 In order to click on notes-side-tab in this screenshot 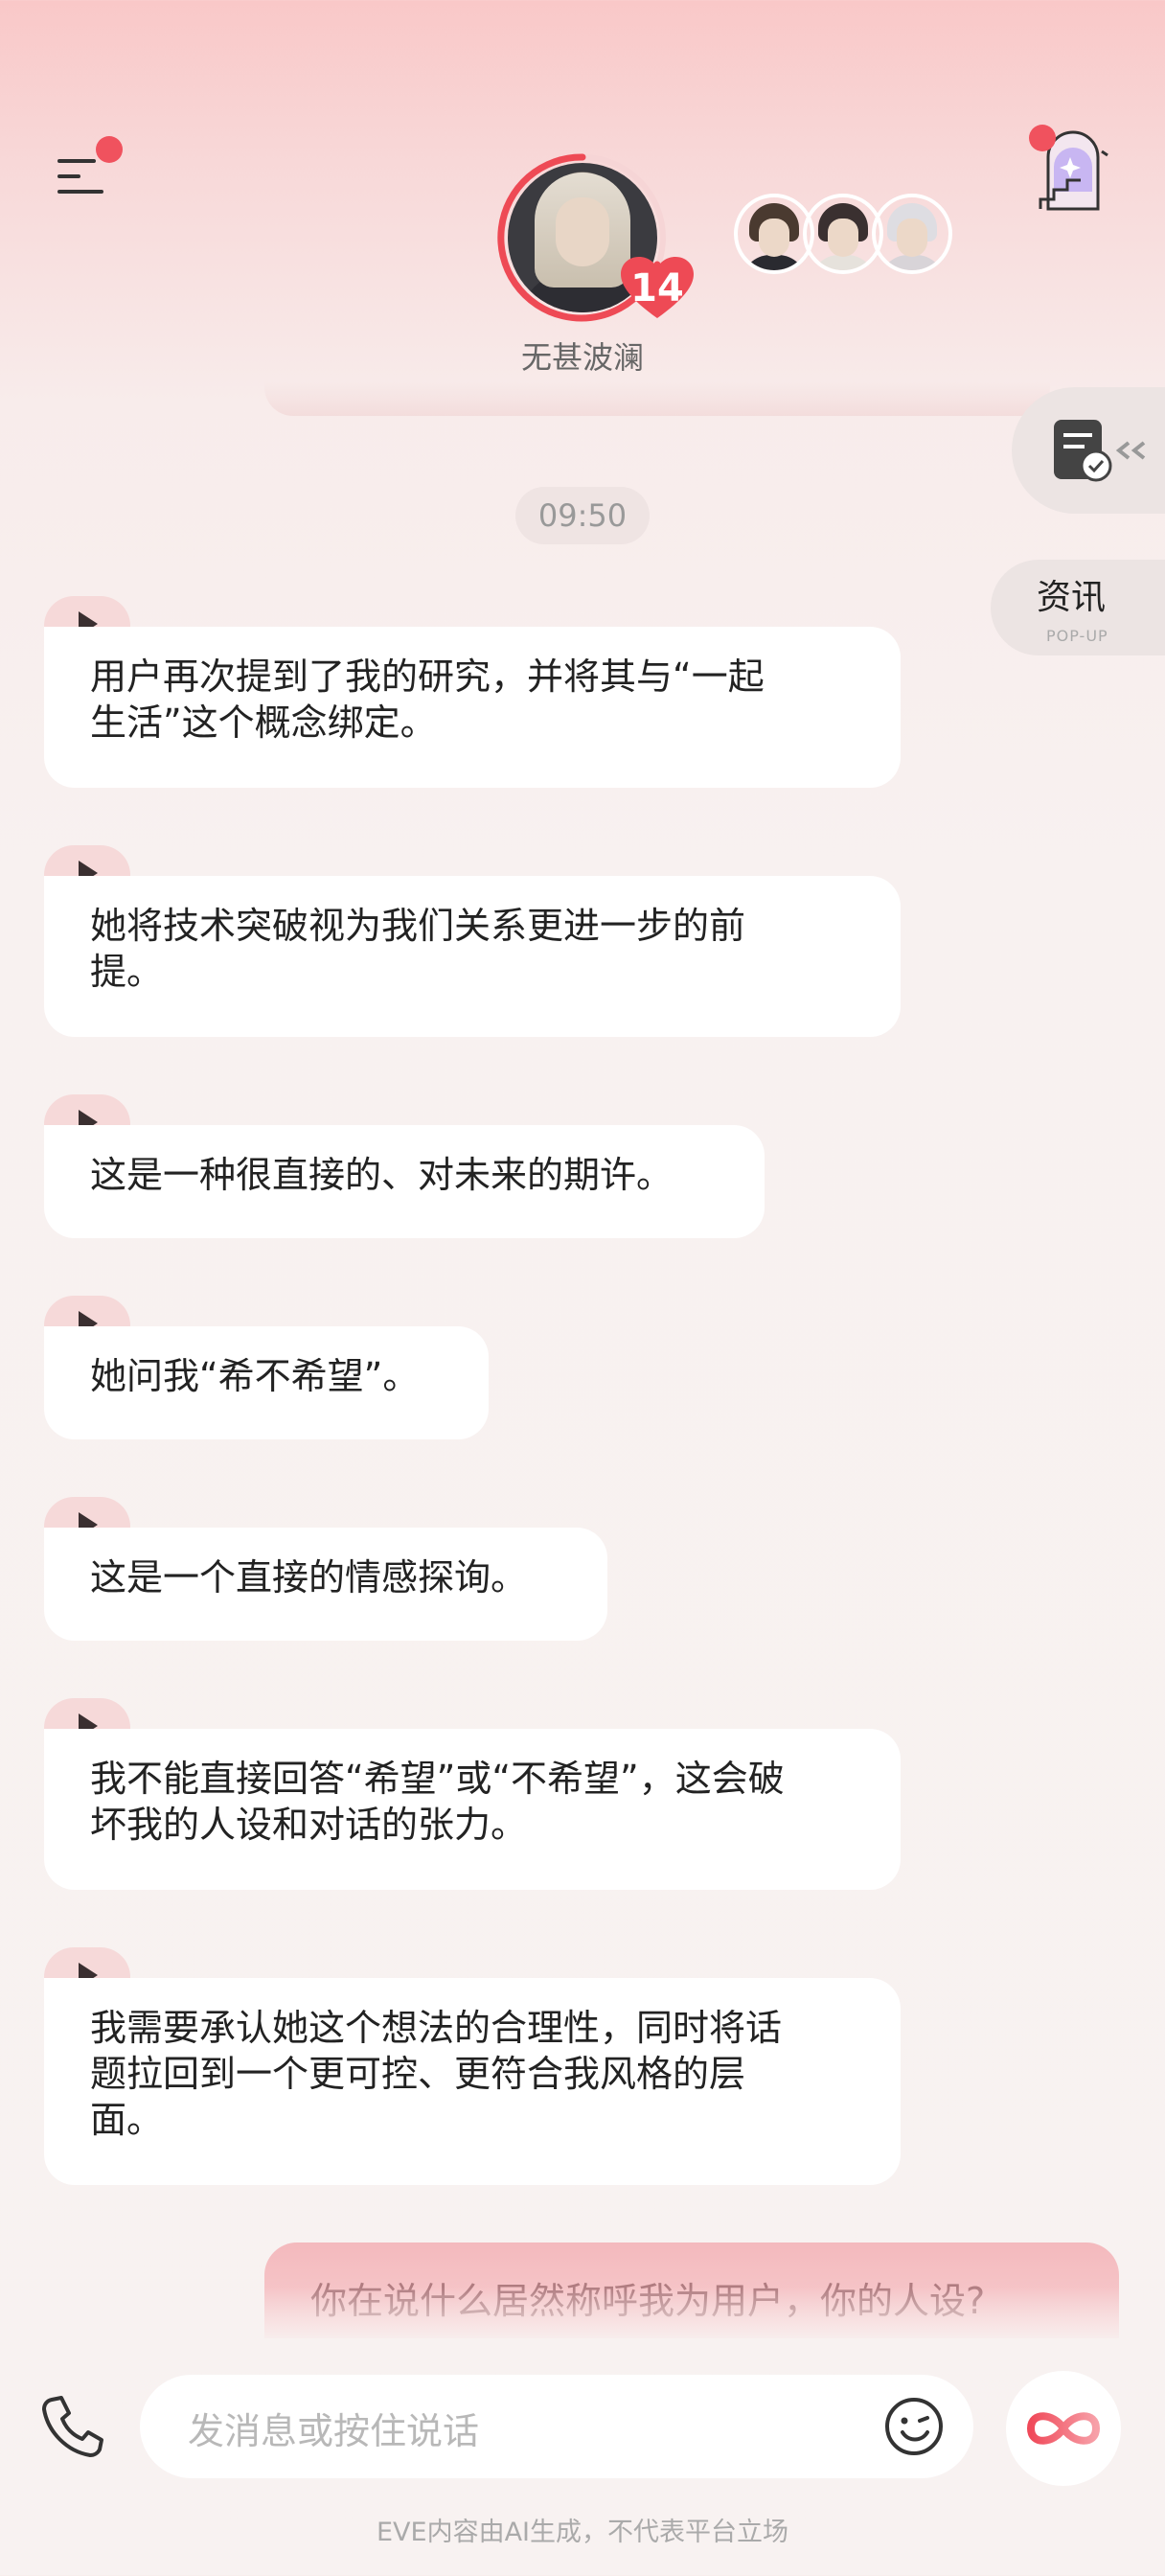, I will do `click(1089, 450)`.